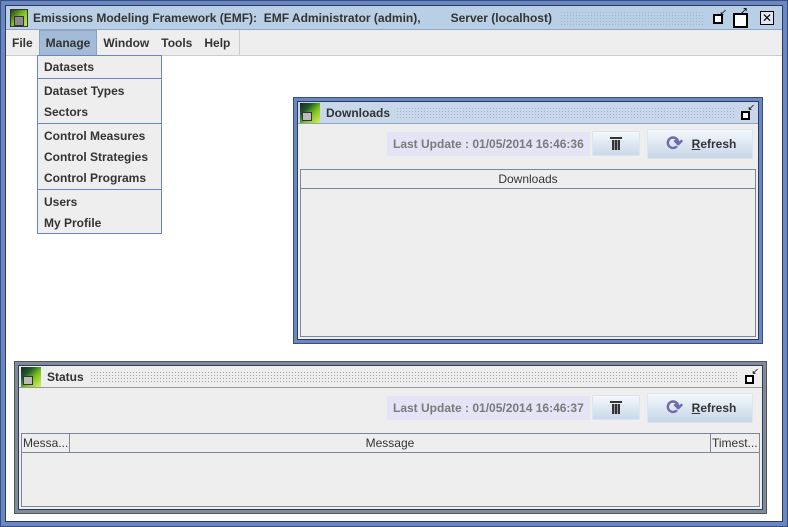  I want to click on column-header-message: Message, so click(390, 443).